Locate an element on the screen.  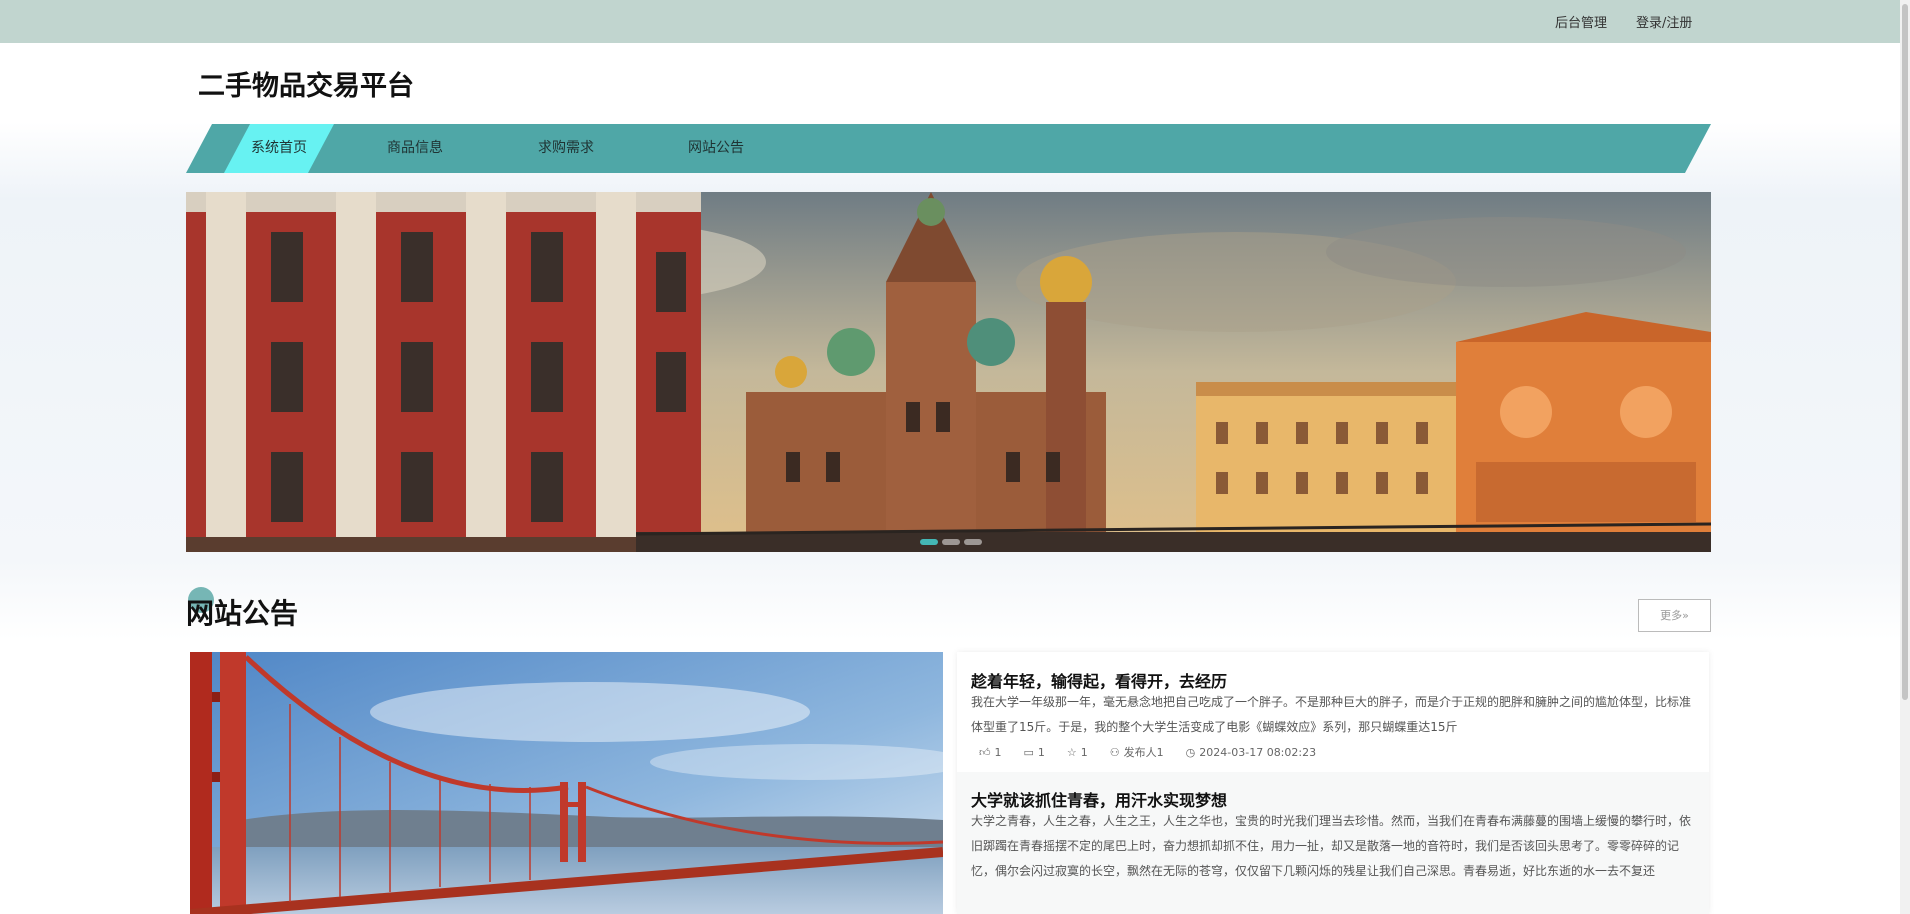
page-scrollbar is located at coordinates (1905, 457).